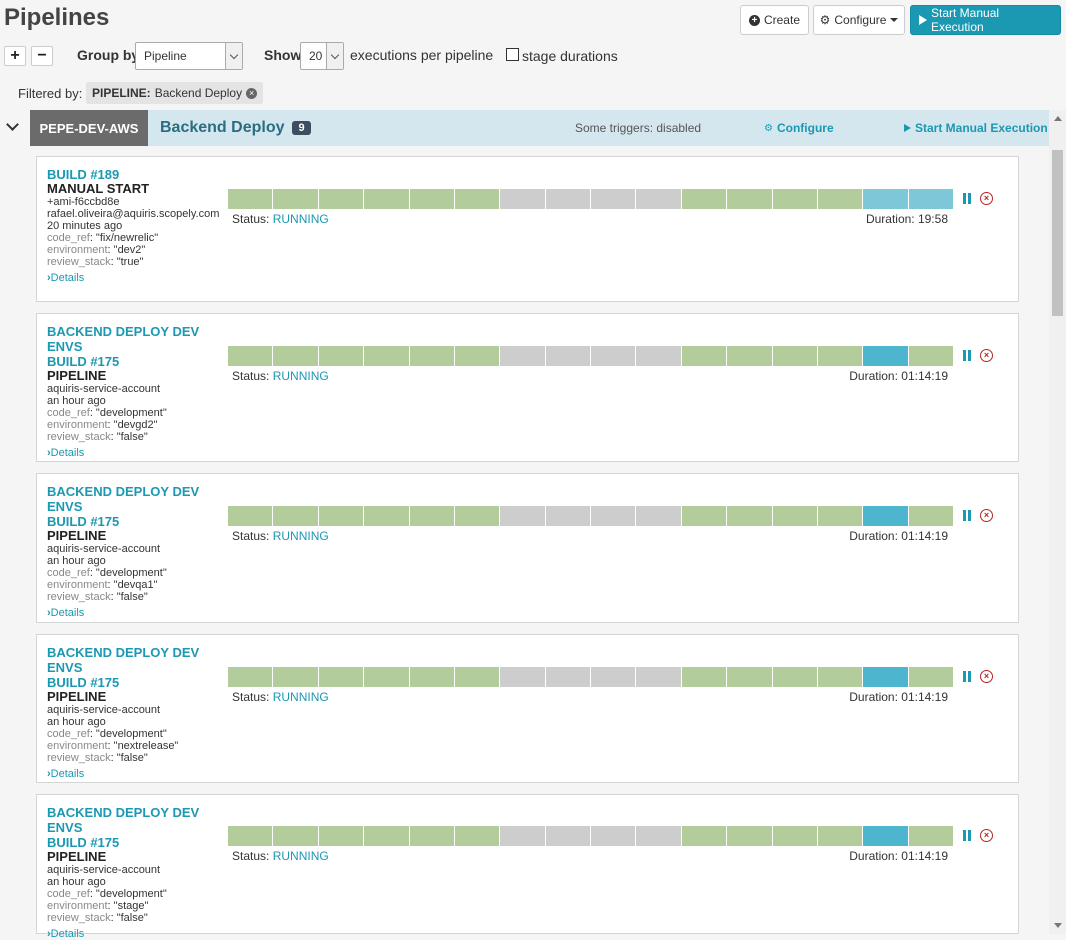 This screenshot has width=1066, height=940. What do you see at coordinates (42, 56) in the screenshot?
I see `collapse-all-button: −` at bounding box center [42, 56].